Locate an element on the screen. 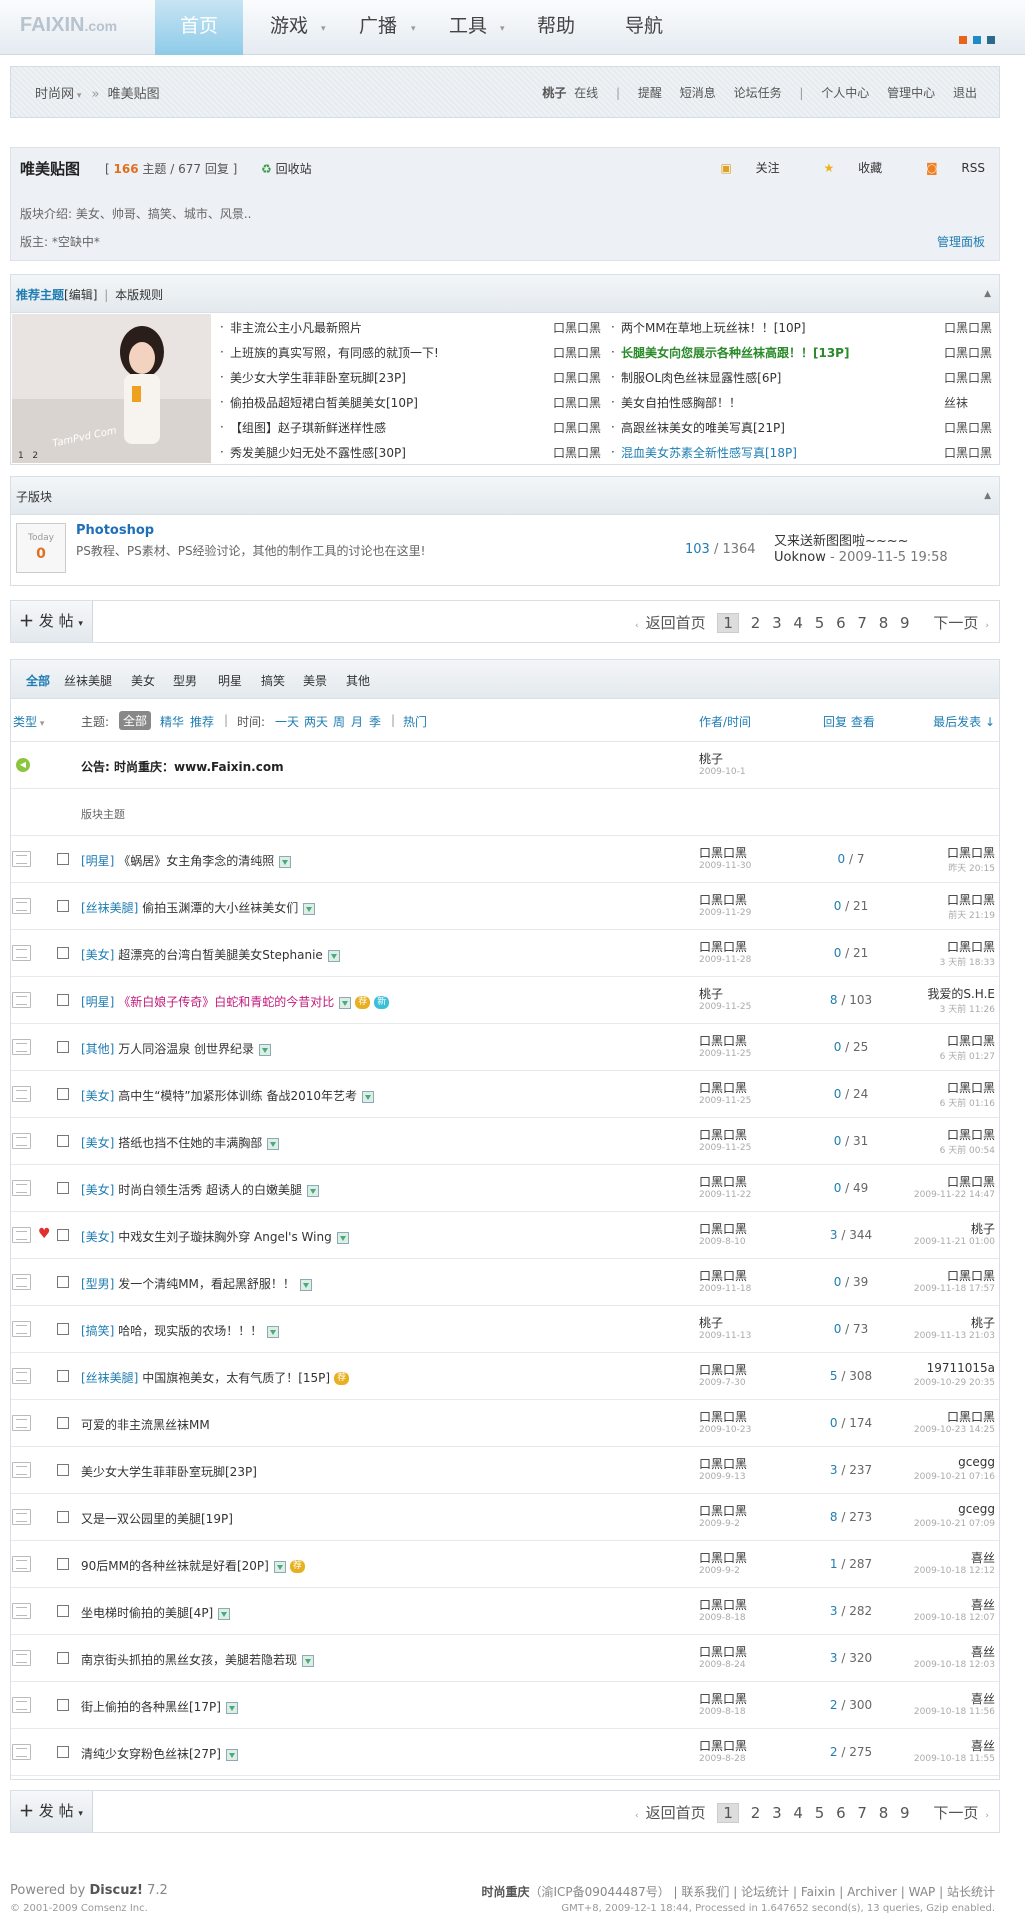 This screenshot has height=1931, width=1025. last-post-time: 3 天前 18:33 is located at coordinates (967, 961).